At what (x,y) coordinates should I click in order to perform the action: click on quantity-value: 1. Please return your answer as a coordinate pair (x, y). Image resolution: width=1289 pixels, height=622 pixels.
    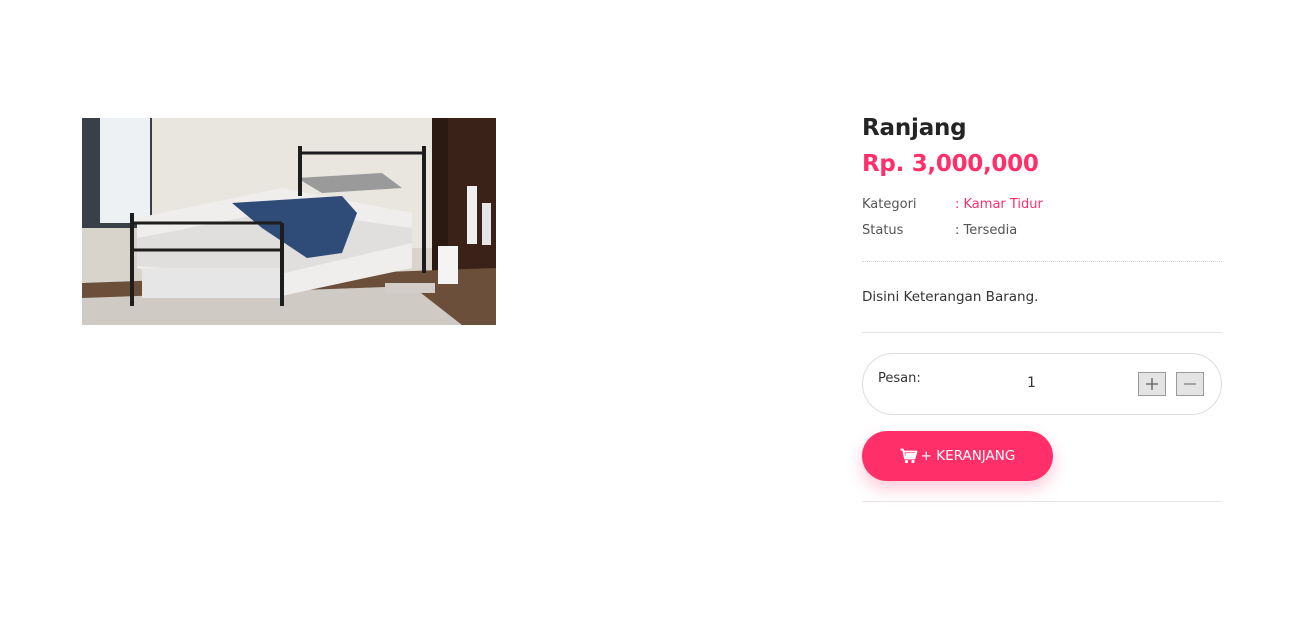
    Looking at the image, I should click on (1031, 383).